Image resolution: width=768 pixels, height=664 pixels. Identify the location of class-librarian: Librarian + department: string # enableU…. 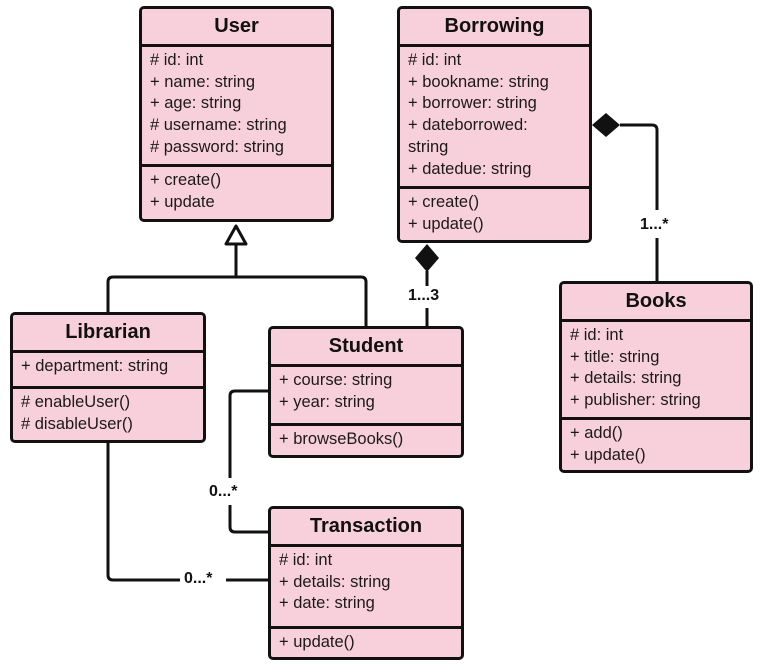
(108, 377).